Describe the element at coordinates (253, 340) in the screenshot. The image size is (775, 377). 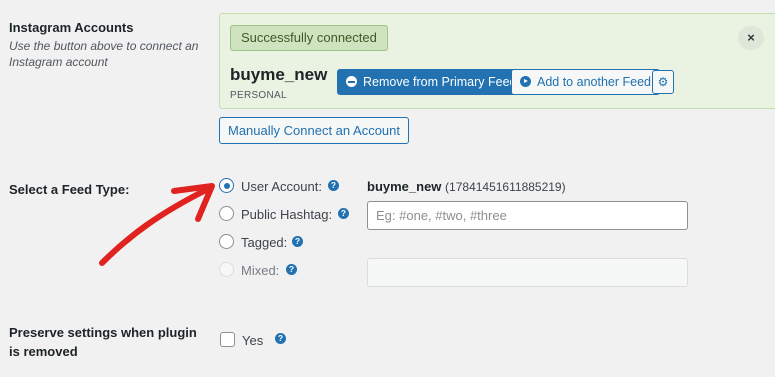
I see `preserve-settings-checkbox-label: Yes` at that location.